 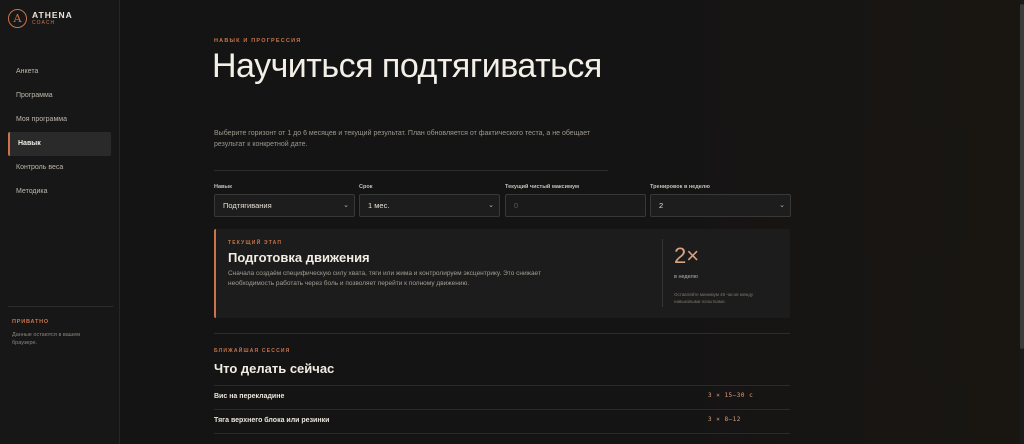 What do you see at coordinates (542, 187) in the screenshot?
I see `max-label: Текущий чистый максимум` at bounding box center [542, 187].